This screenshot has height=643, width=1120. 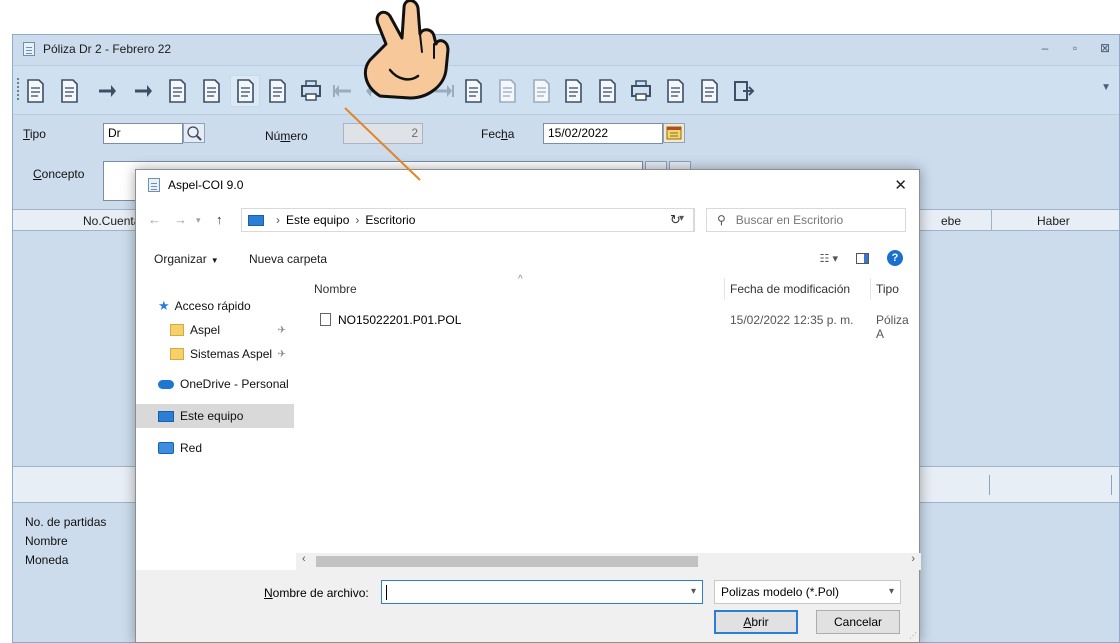 I want to click on search-document-icon, so click(x=607, y=91).